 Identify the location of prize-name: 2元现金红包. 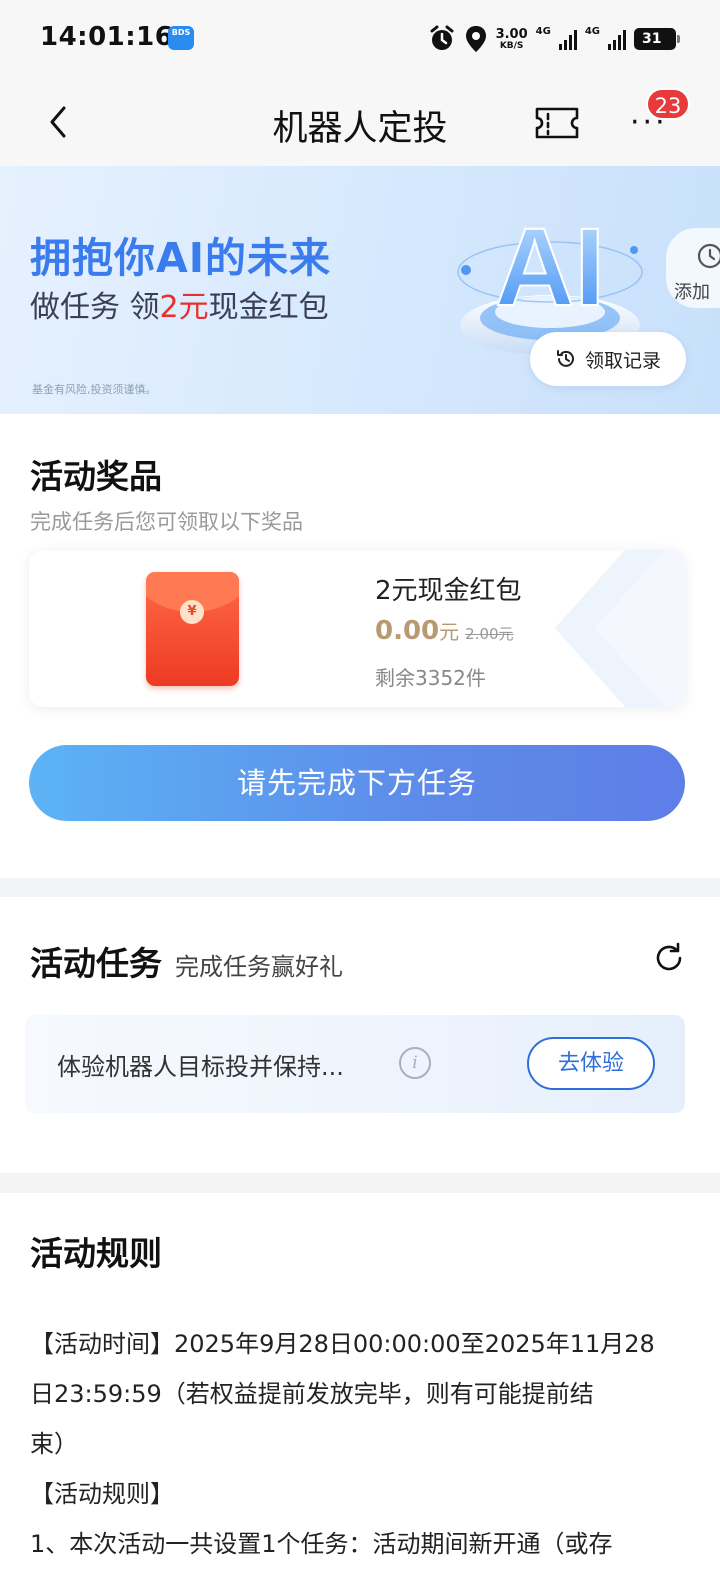
(448, 591).